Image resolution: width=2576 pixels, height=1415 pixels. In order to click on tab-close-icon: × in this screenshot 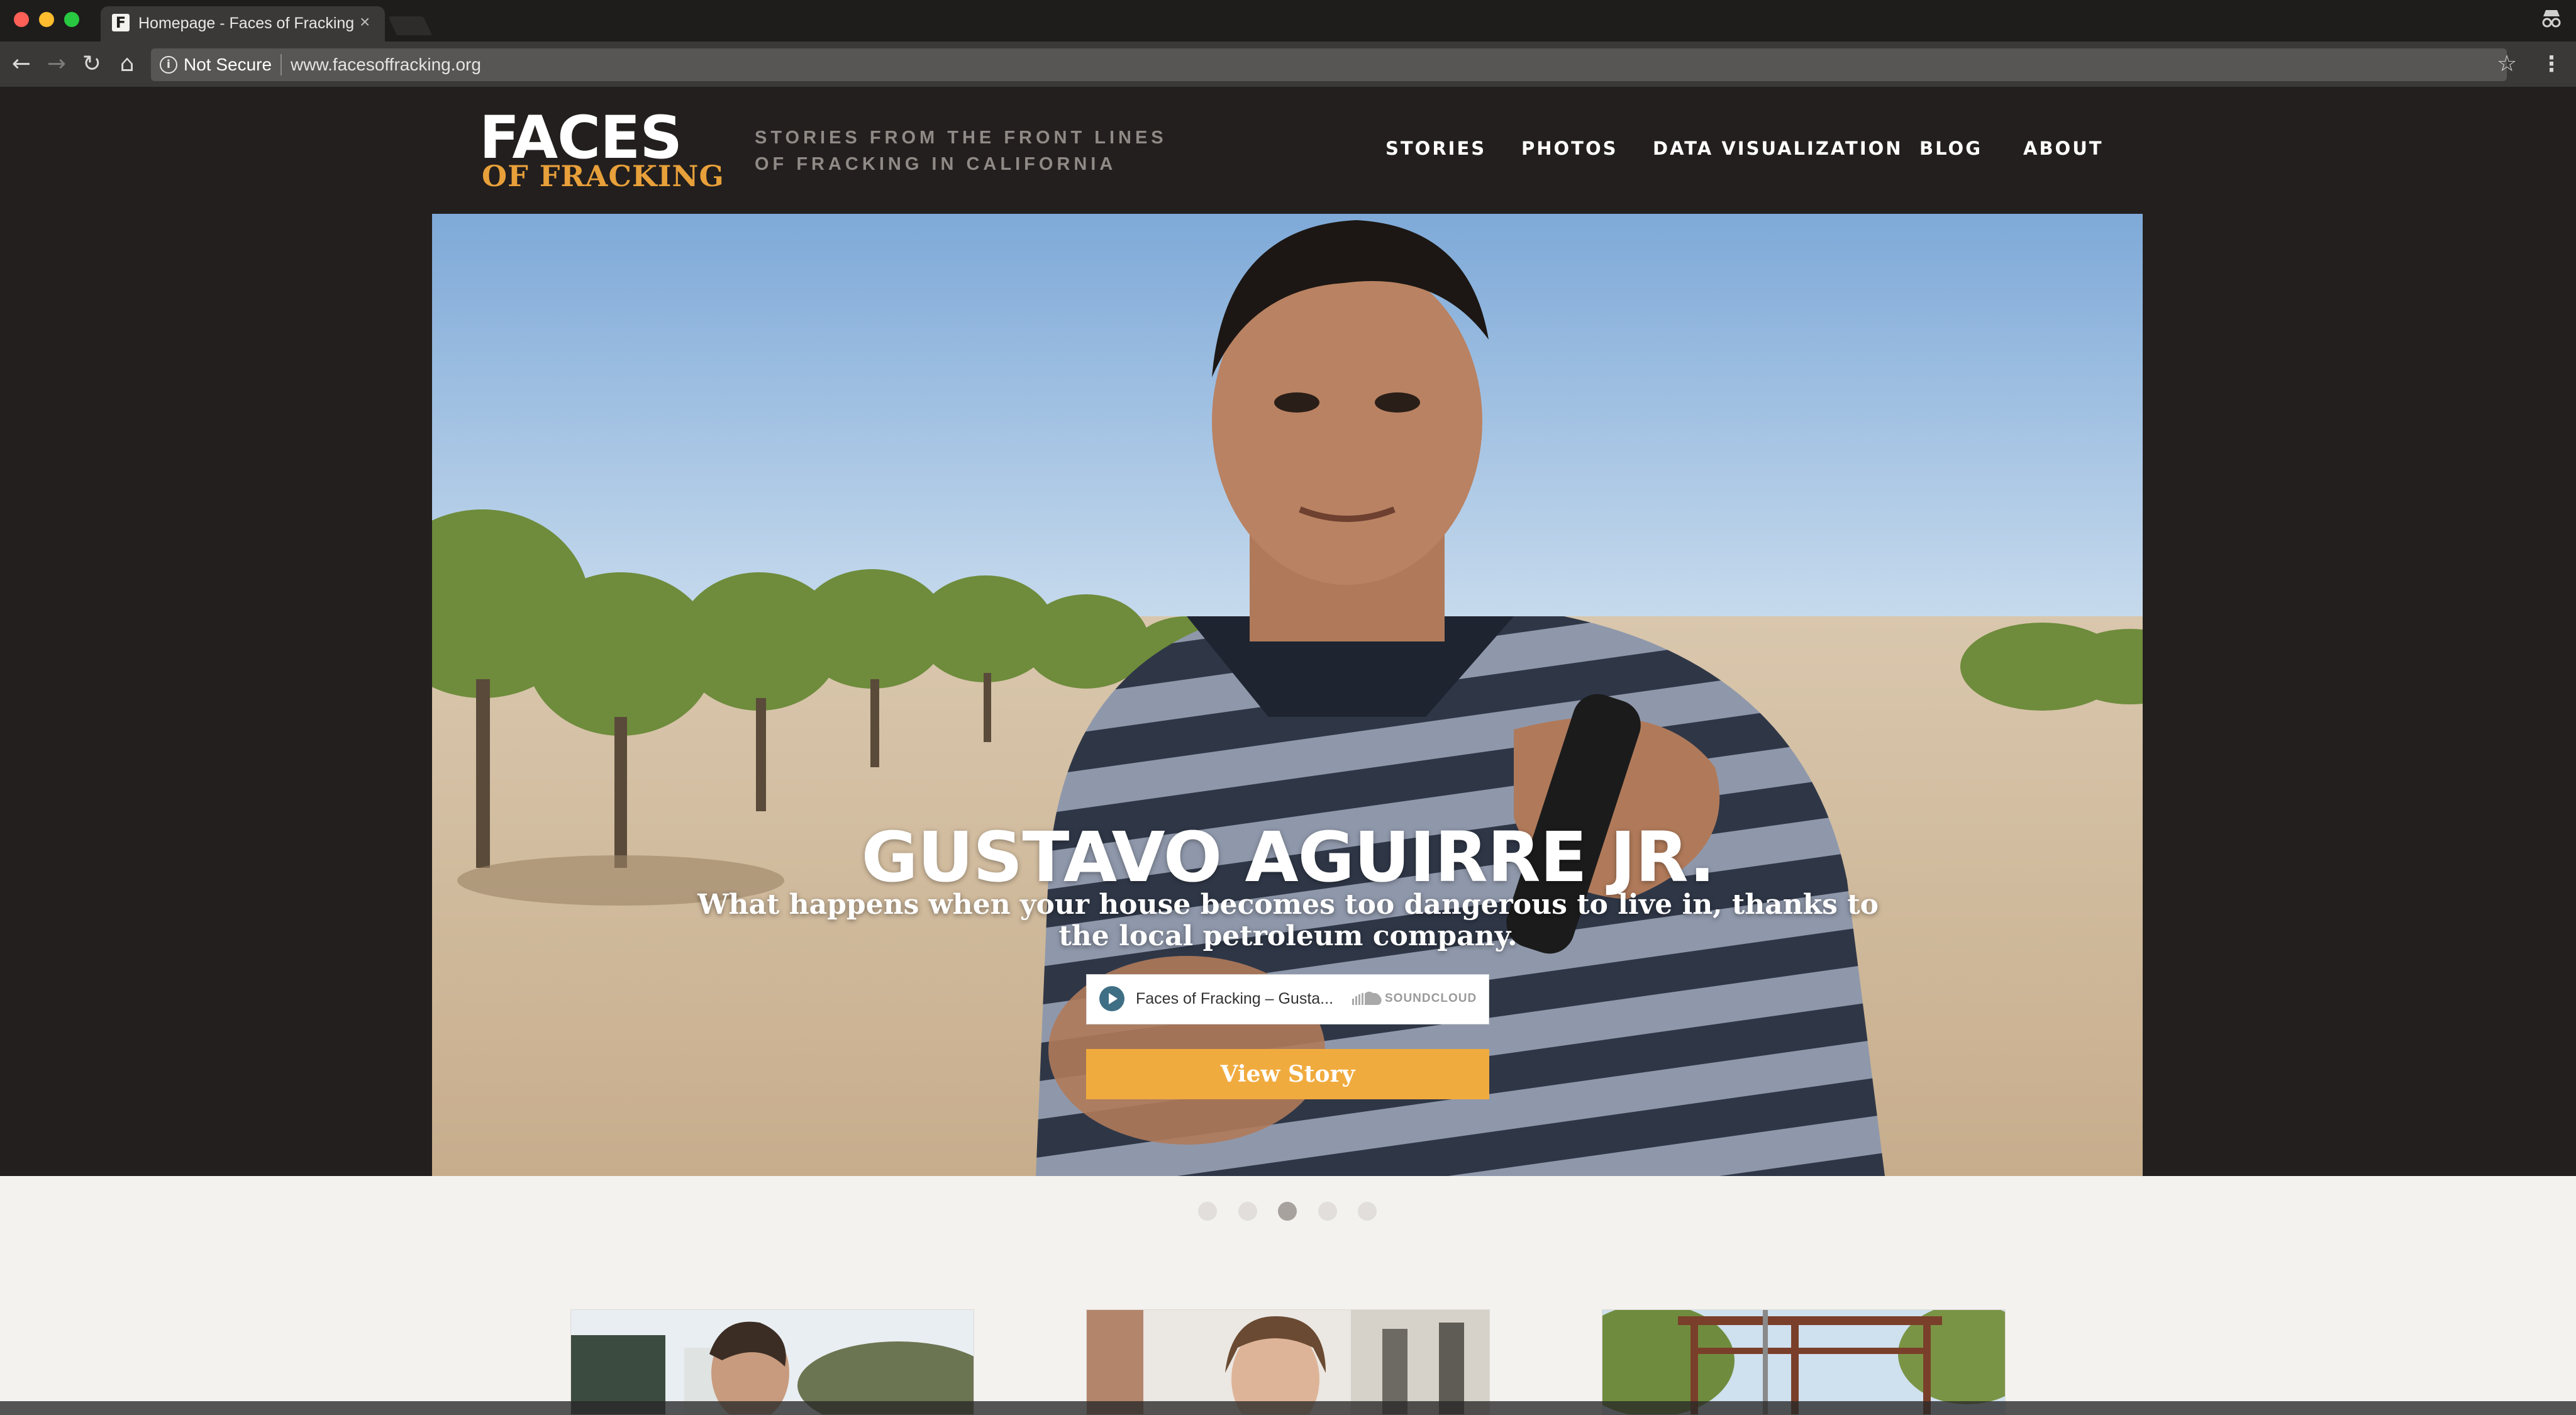, I will do `click(365, 22)`.